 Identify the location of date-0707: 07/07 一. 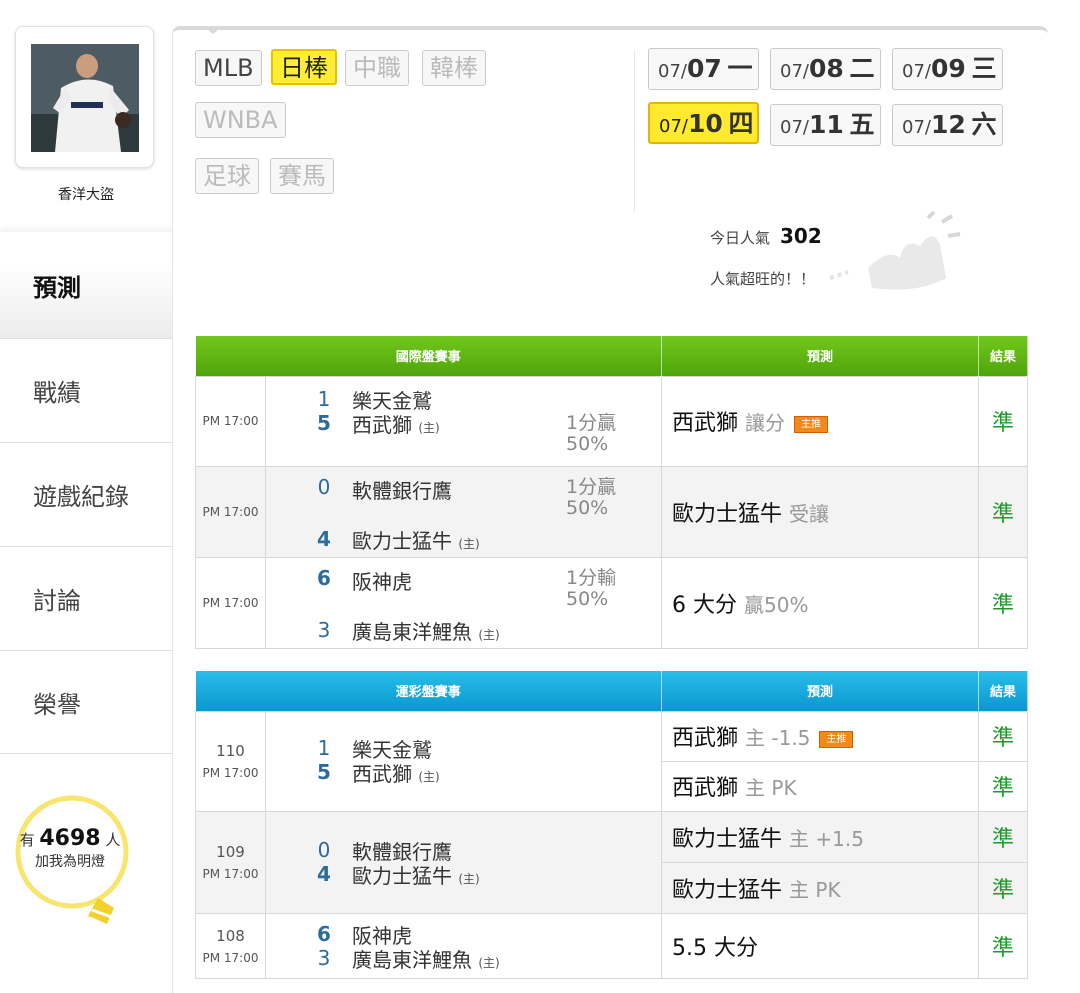
(703, 69).